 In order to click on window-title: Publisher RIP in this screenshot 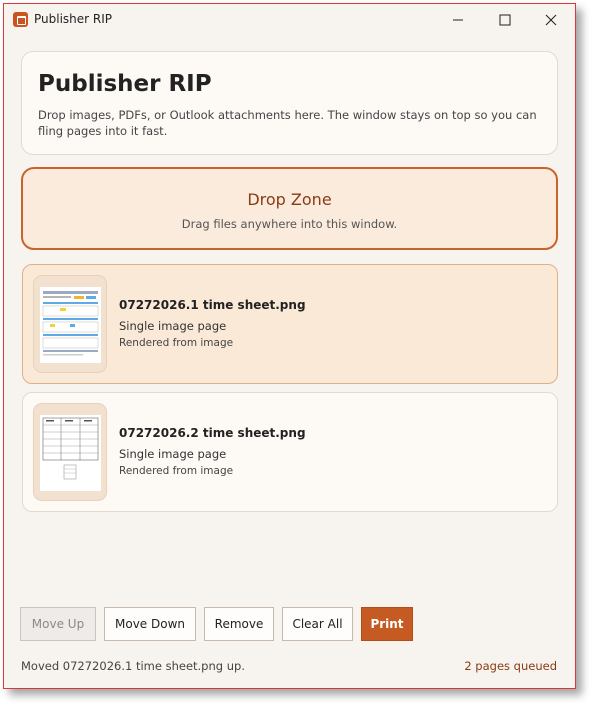, I will do `click(73, 19)`.